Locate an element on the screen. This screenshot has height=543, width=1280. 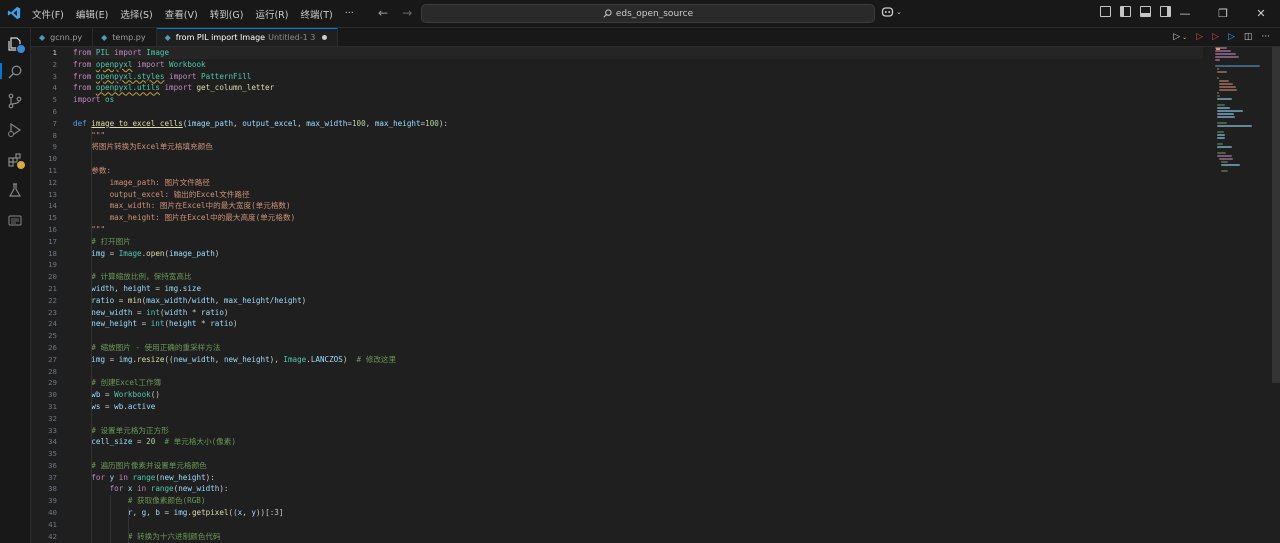
source-control-icon is located at coordinates (15, 101).